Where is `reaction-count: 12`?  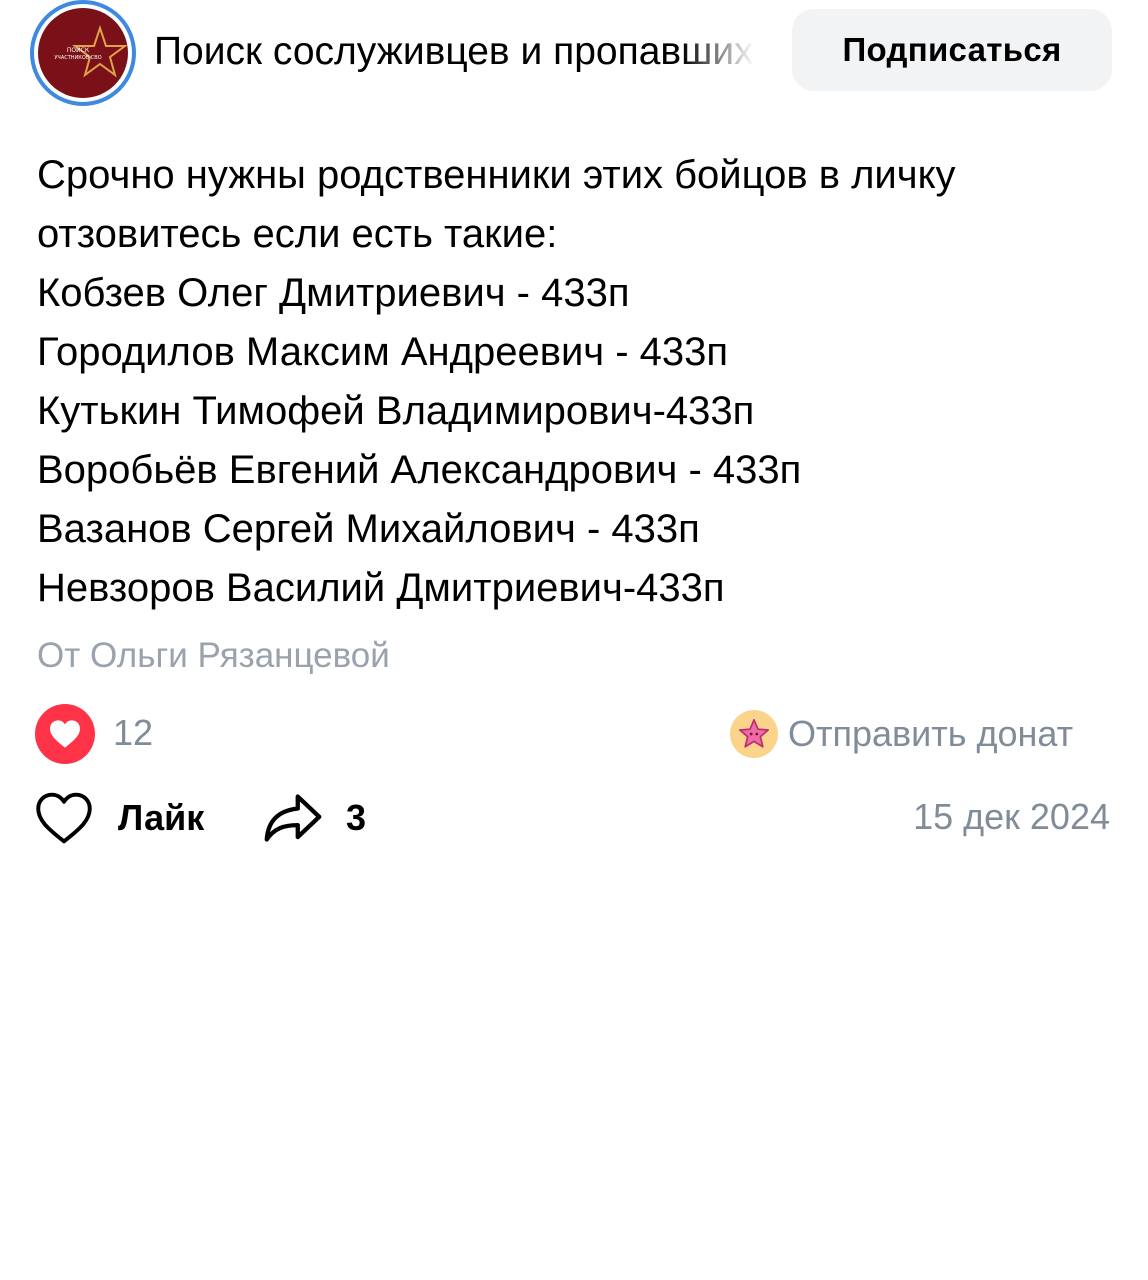
reaction-count: 12 is located at coordinates (133, 733).